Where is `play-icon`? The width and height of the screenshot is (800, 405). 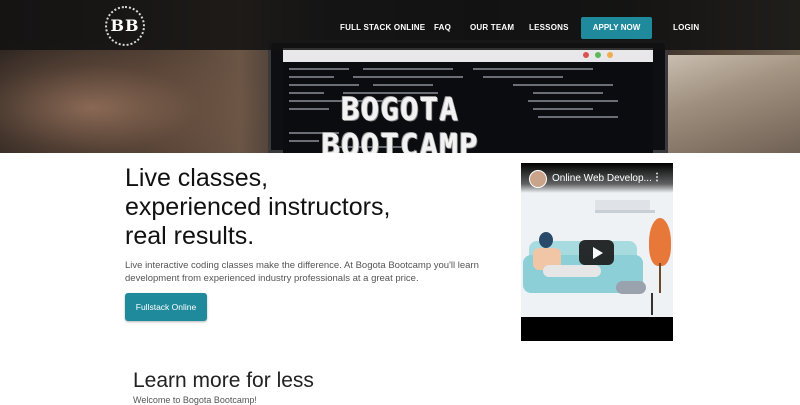
play-icon is located at coordinates (596, 252).